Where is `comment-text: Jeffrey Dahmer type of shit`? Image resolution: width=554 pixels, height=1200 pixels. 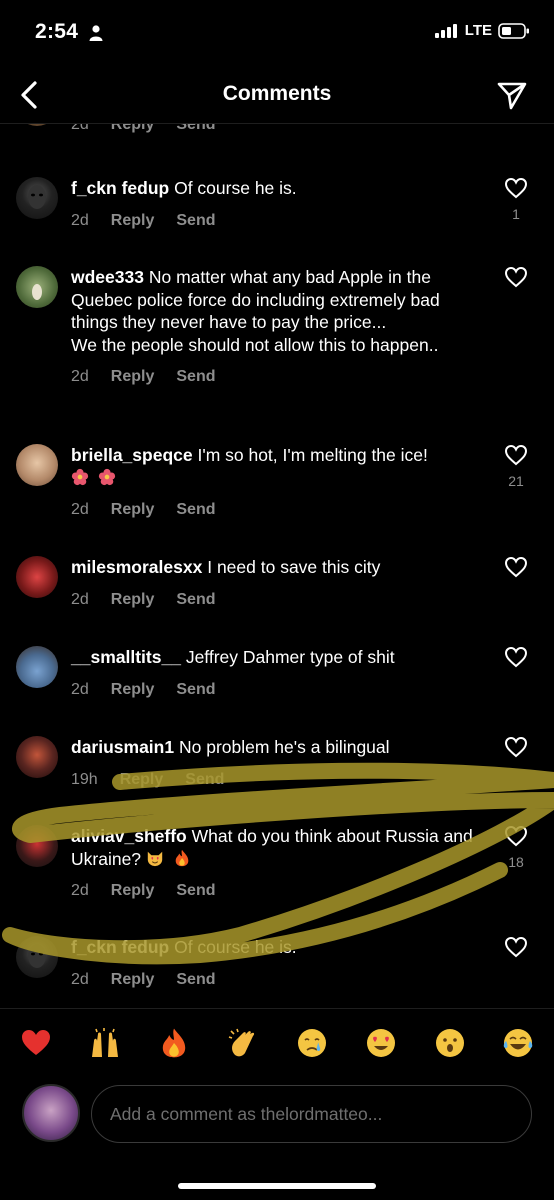
comment-text: Jeffrey Dahmer type of shit is located at coordinates (290, 657).